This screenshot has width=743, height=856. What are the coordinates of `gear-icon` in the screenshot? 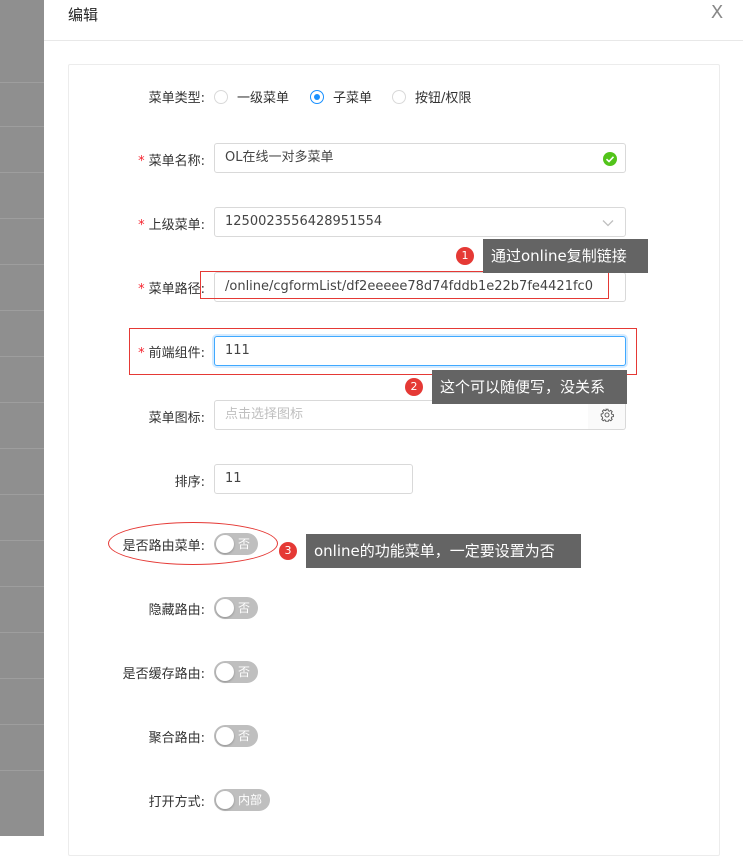 It's located at (607, 415).